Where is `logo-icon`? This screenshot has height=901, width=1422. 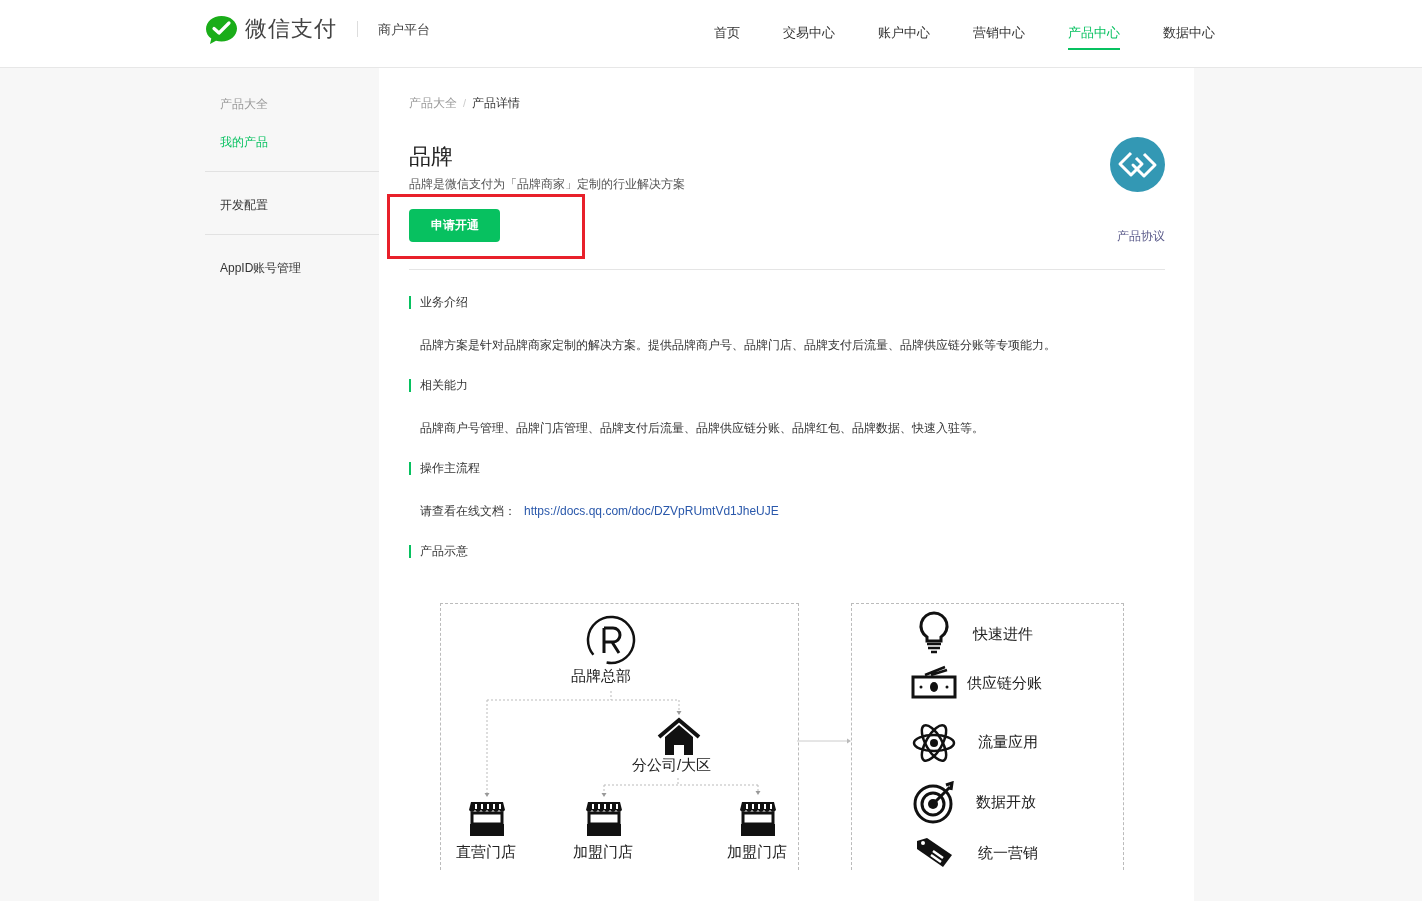
logo-icon is located at coordinates (221, 29).